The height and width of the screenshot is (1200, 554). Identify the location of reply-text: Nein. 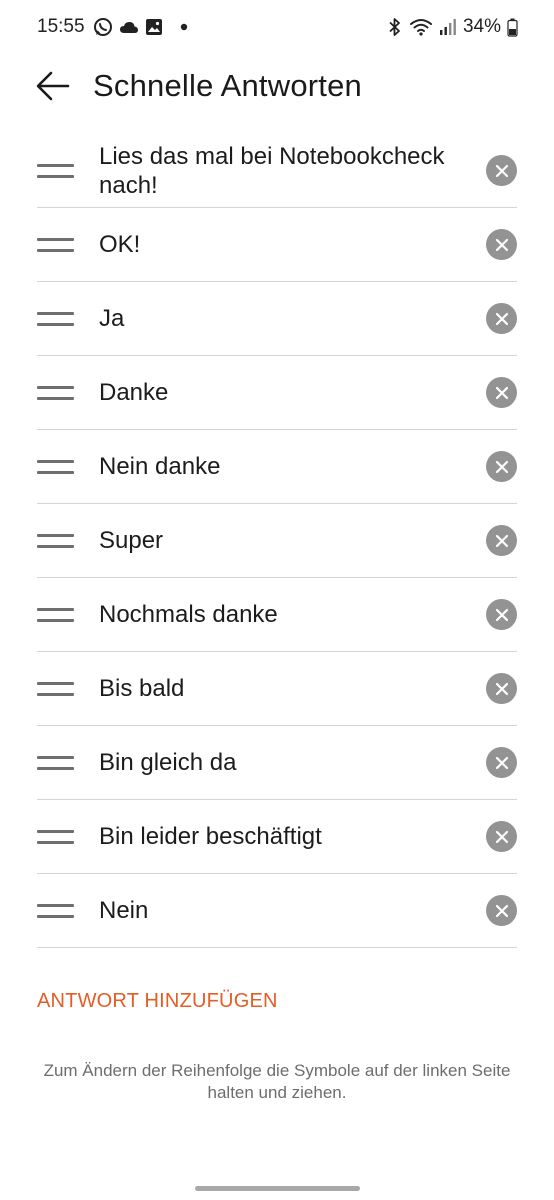
(124, 910).